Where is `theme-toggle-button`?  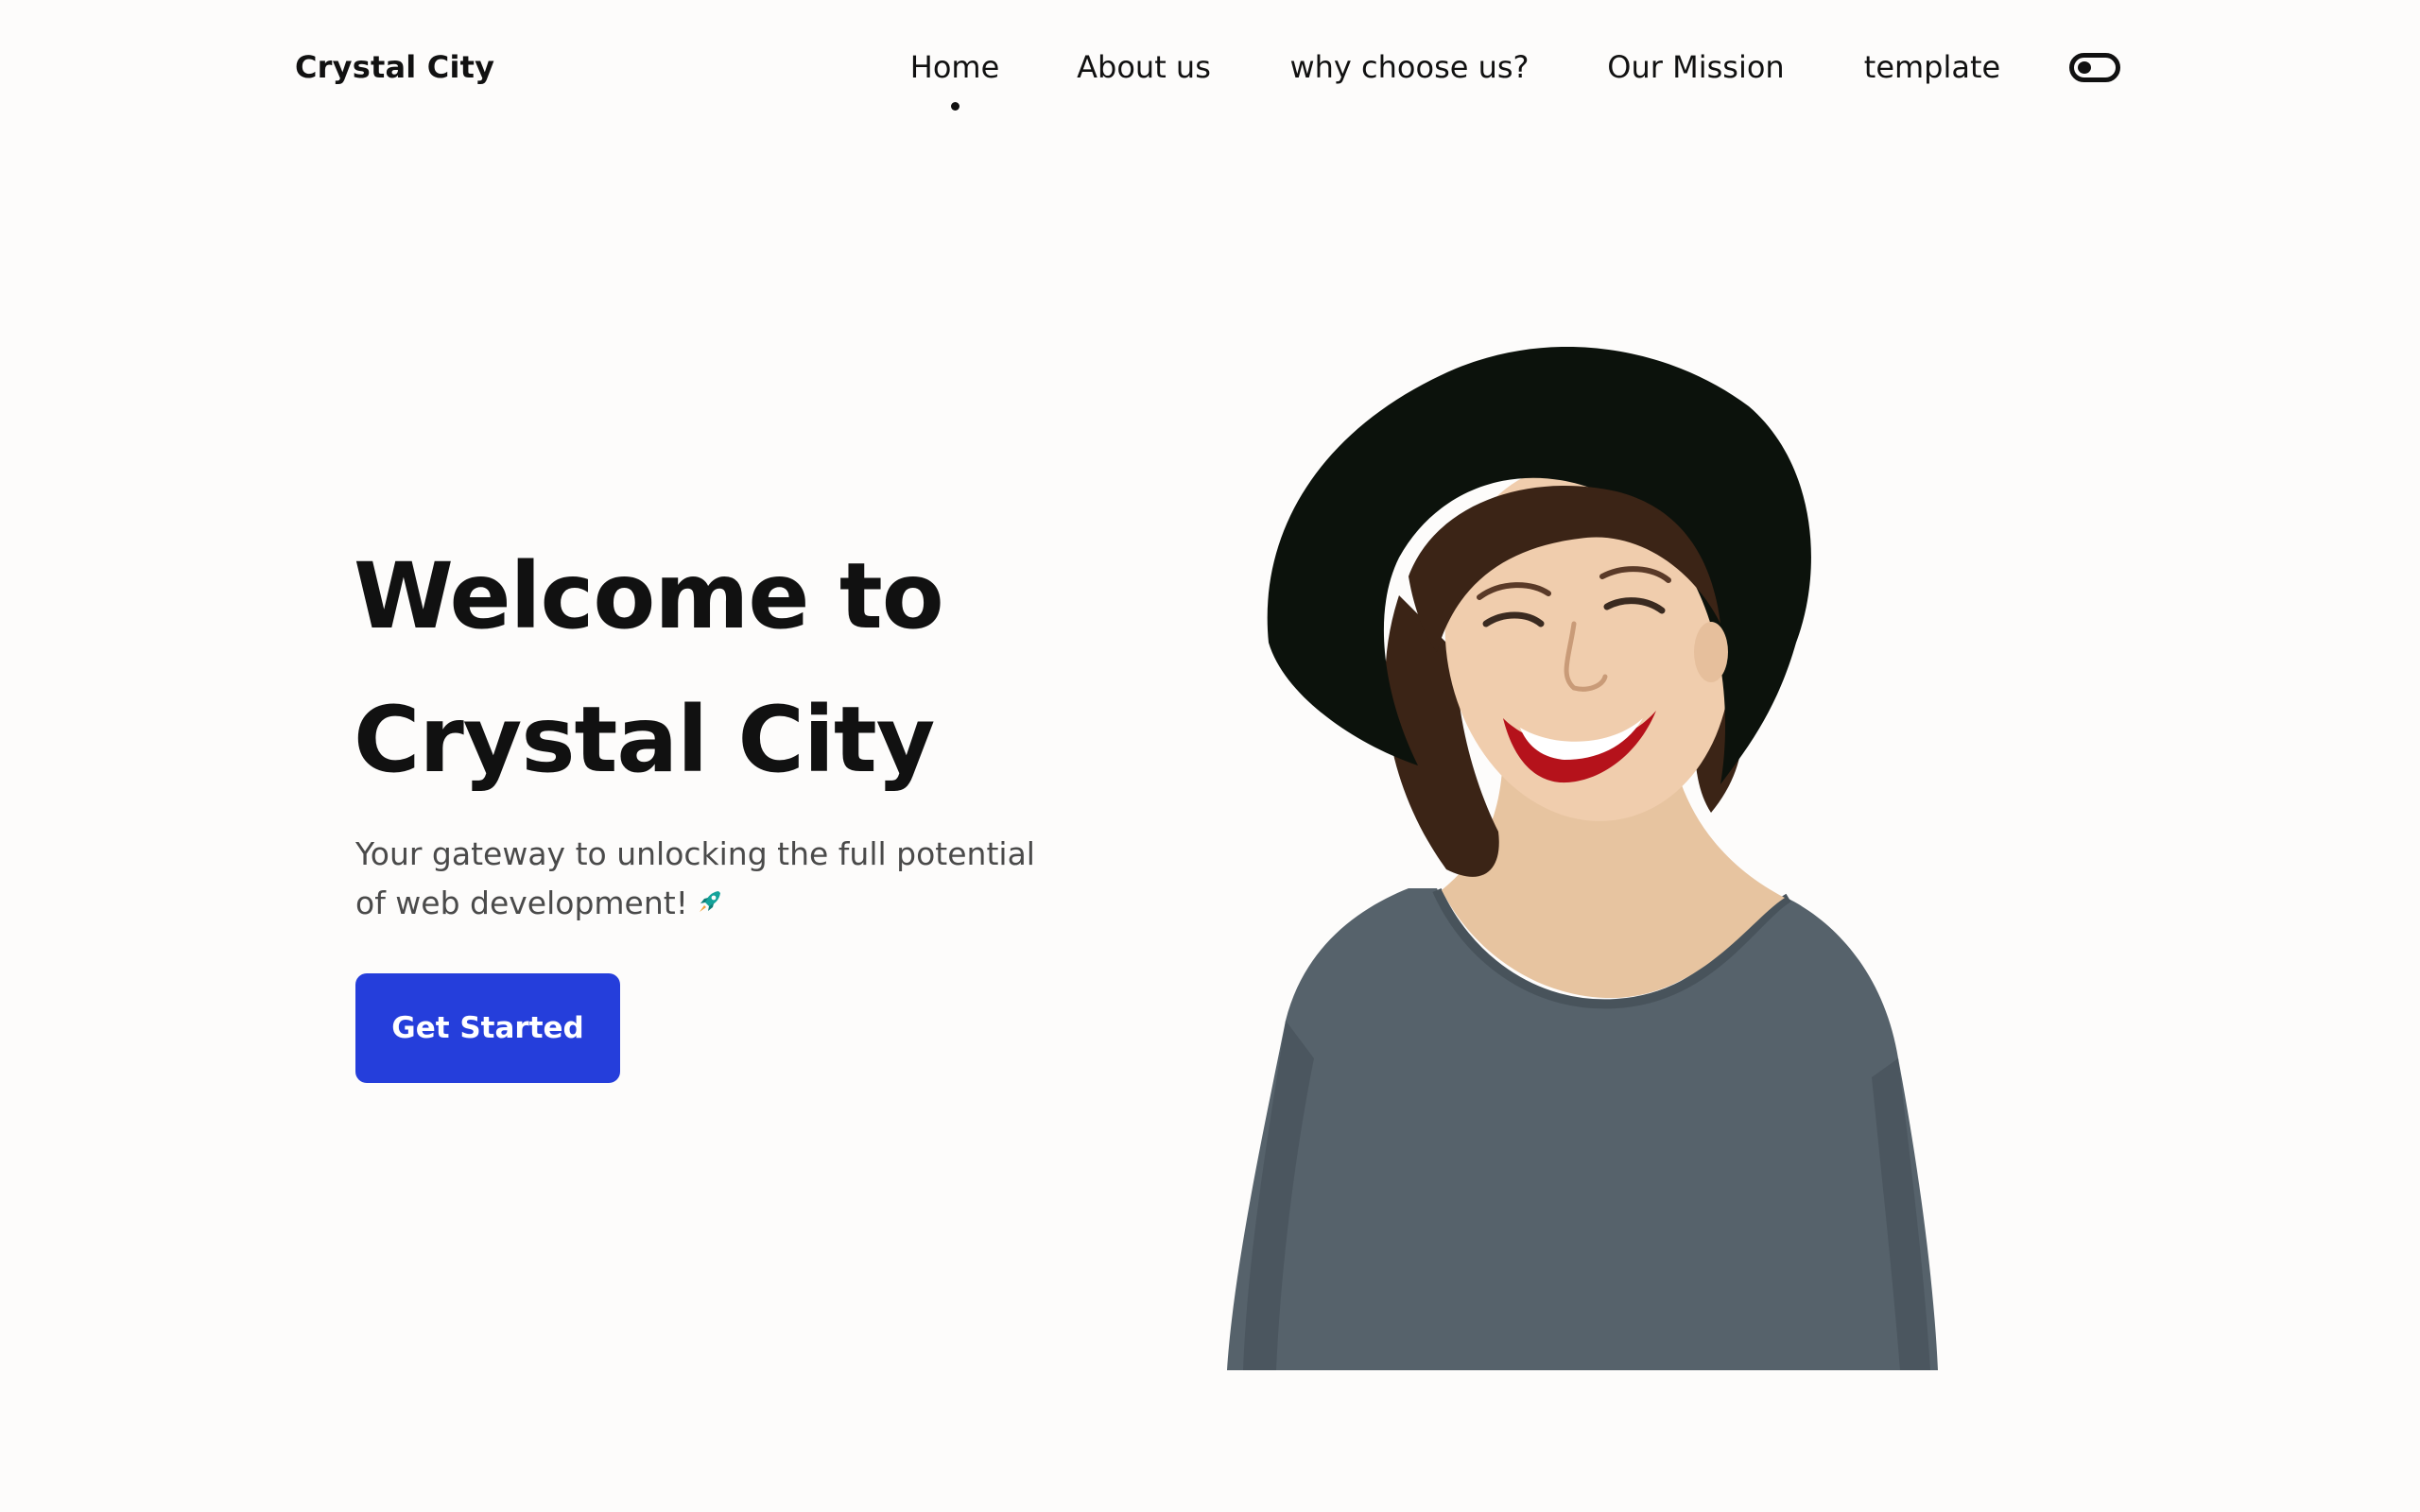
theme-toggle-button is located at coordinates (2094, 67).